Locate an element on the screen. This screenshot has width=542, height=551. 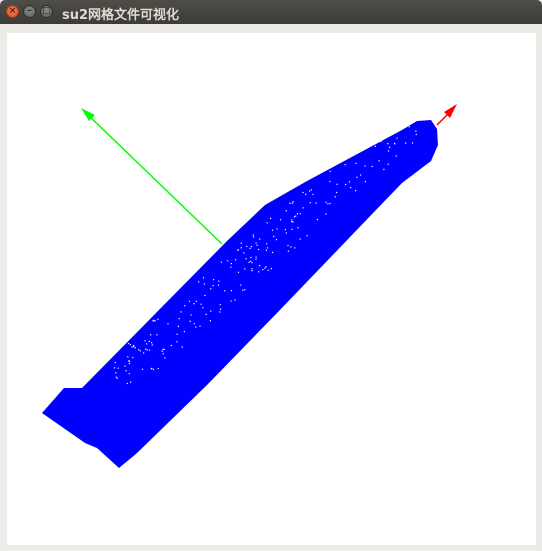
minimize-window-button: – is located at coordinates (29, 11).